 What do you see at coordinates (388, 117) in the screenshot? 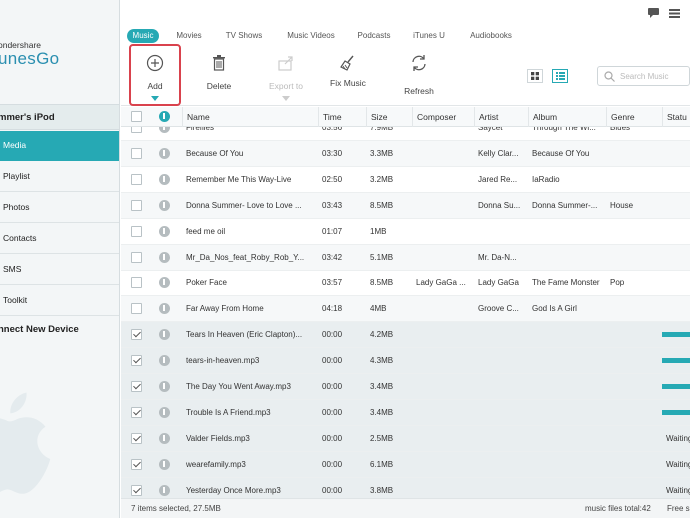
I see `column-header-size: Size` at bounding box center [388, 117].